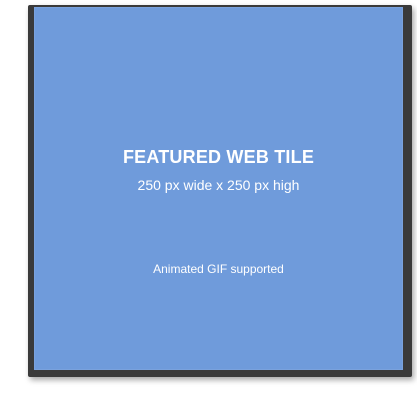 This screenshot has width=417, height=405. I want to click on tile-title: FEATURED WEB TILE, so click(218, 157).